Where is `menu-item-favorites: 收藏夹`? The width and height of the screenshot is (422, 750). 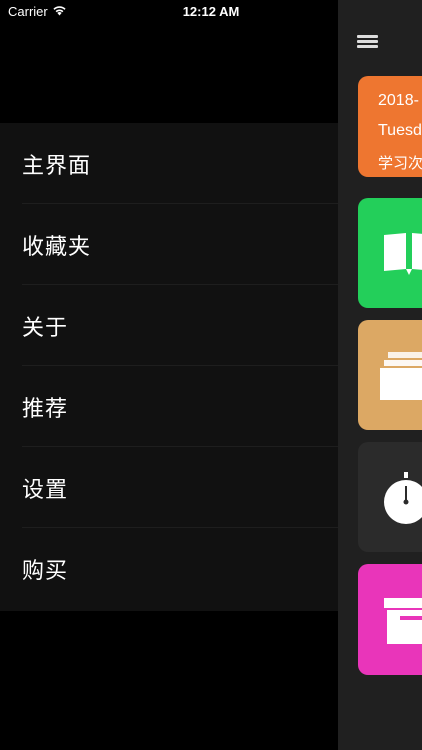 menu-item-favorites: 收藏夹 is located at coordinates (169, 244).